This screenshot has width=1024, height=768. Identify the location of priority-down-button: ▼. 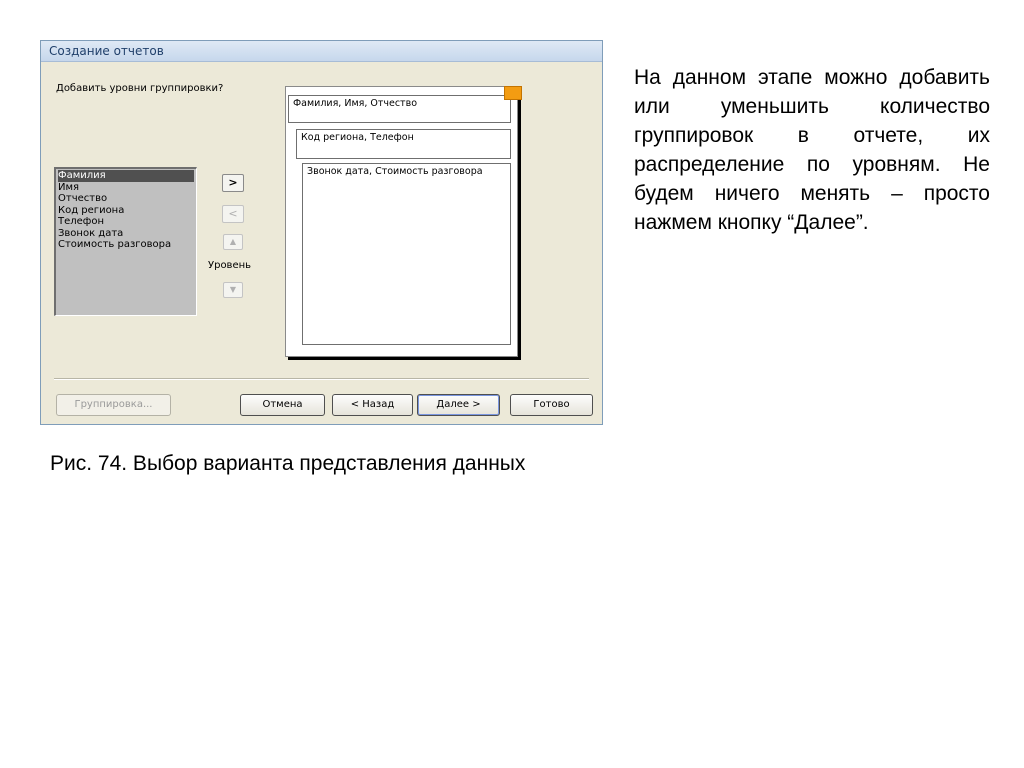
(233, 290).